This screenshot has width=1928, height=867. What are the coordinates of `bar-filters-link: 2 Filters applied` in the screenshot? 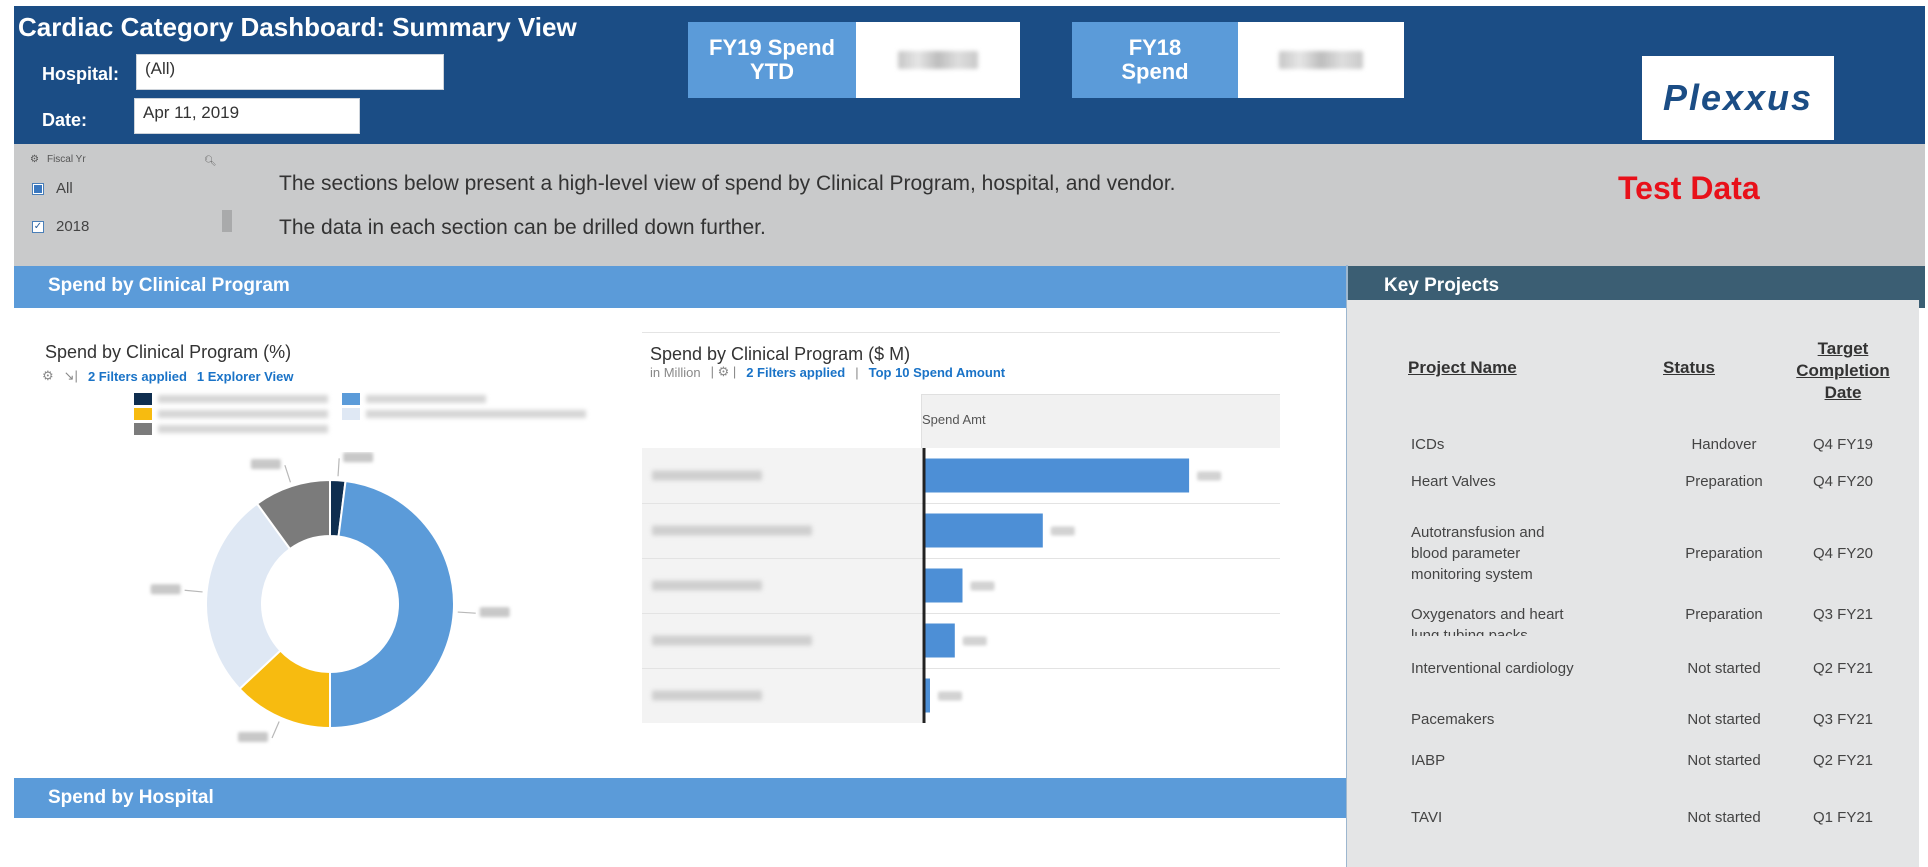 It's located at (795, 372).